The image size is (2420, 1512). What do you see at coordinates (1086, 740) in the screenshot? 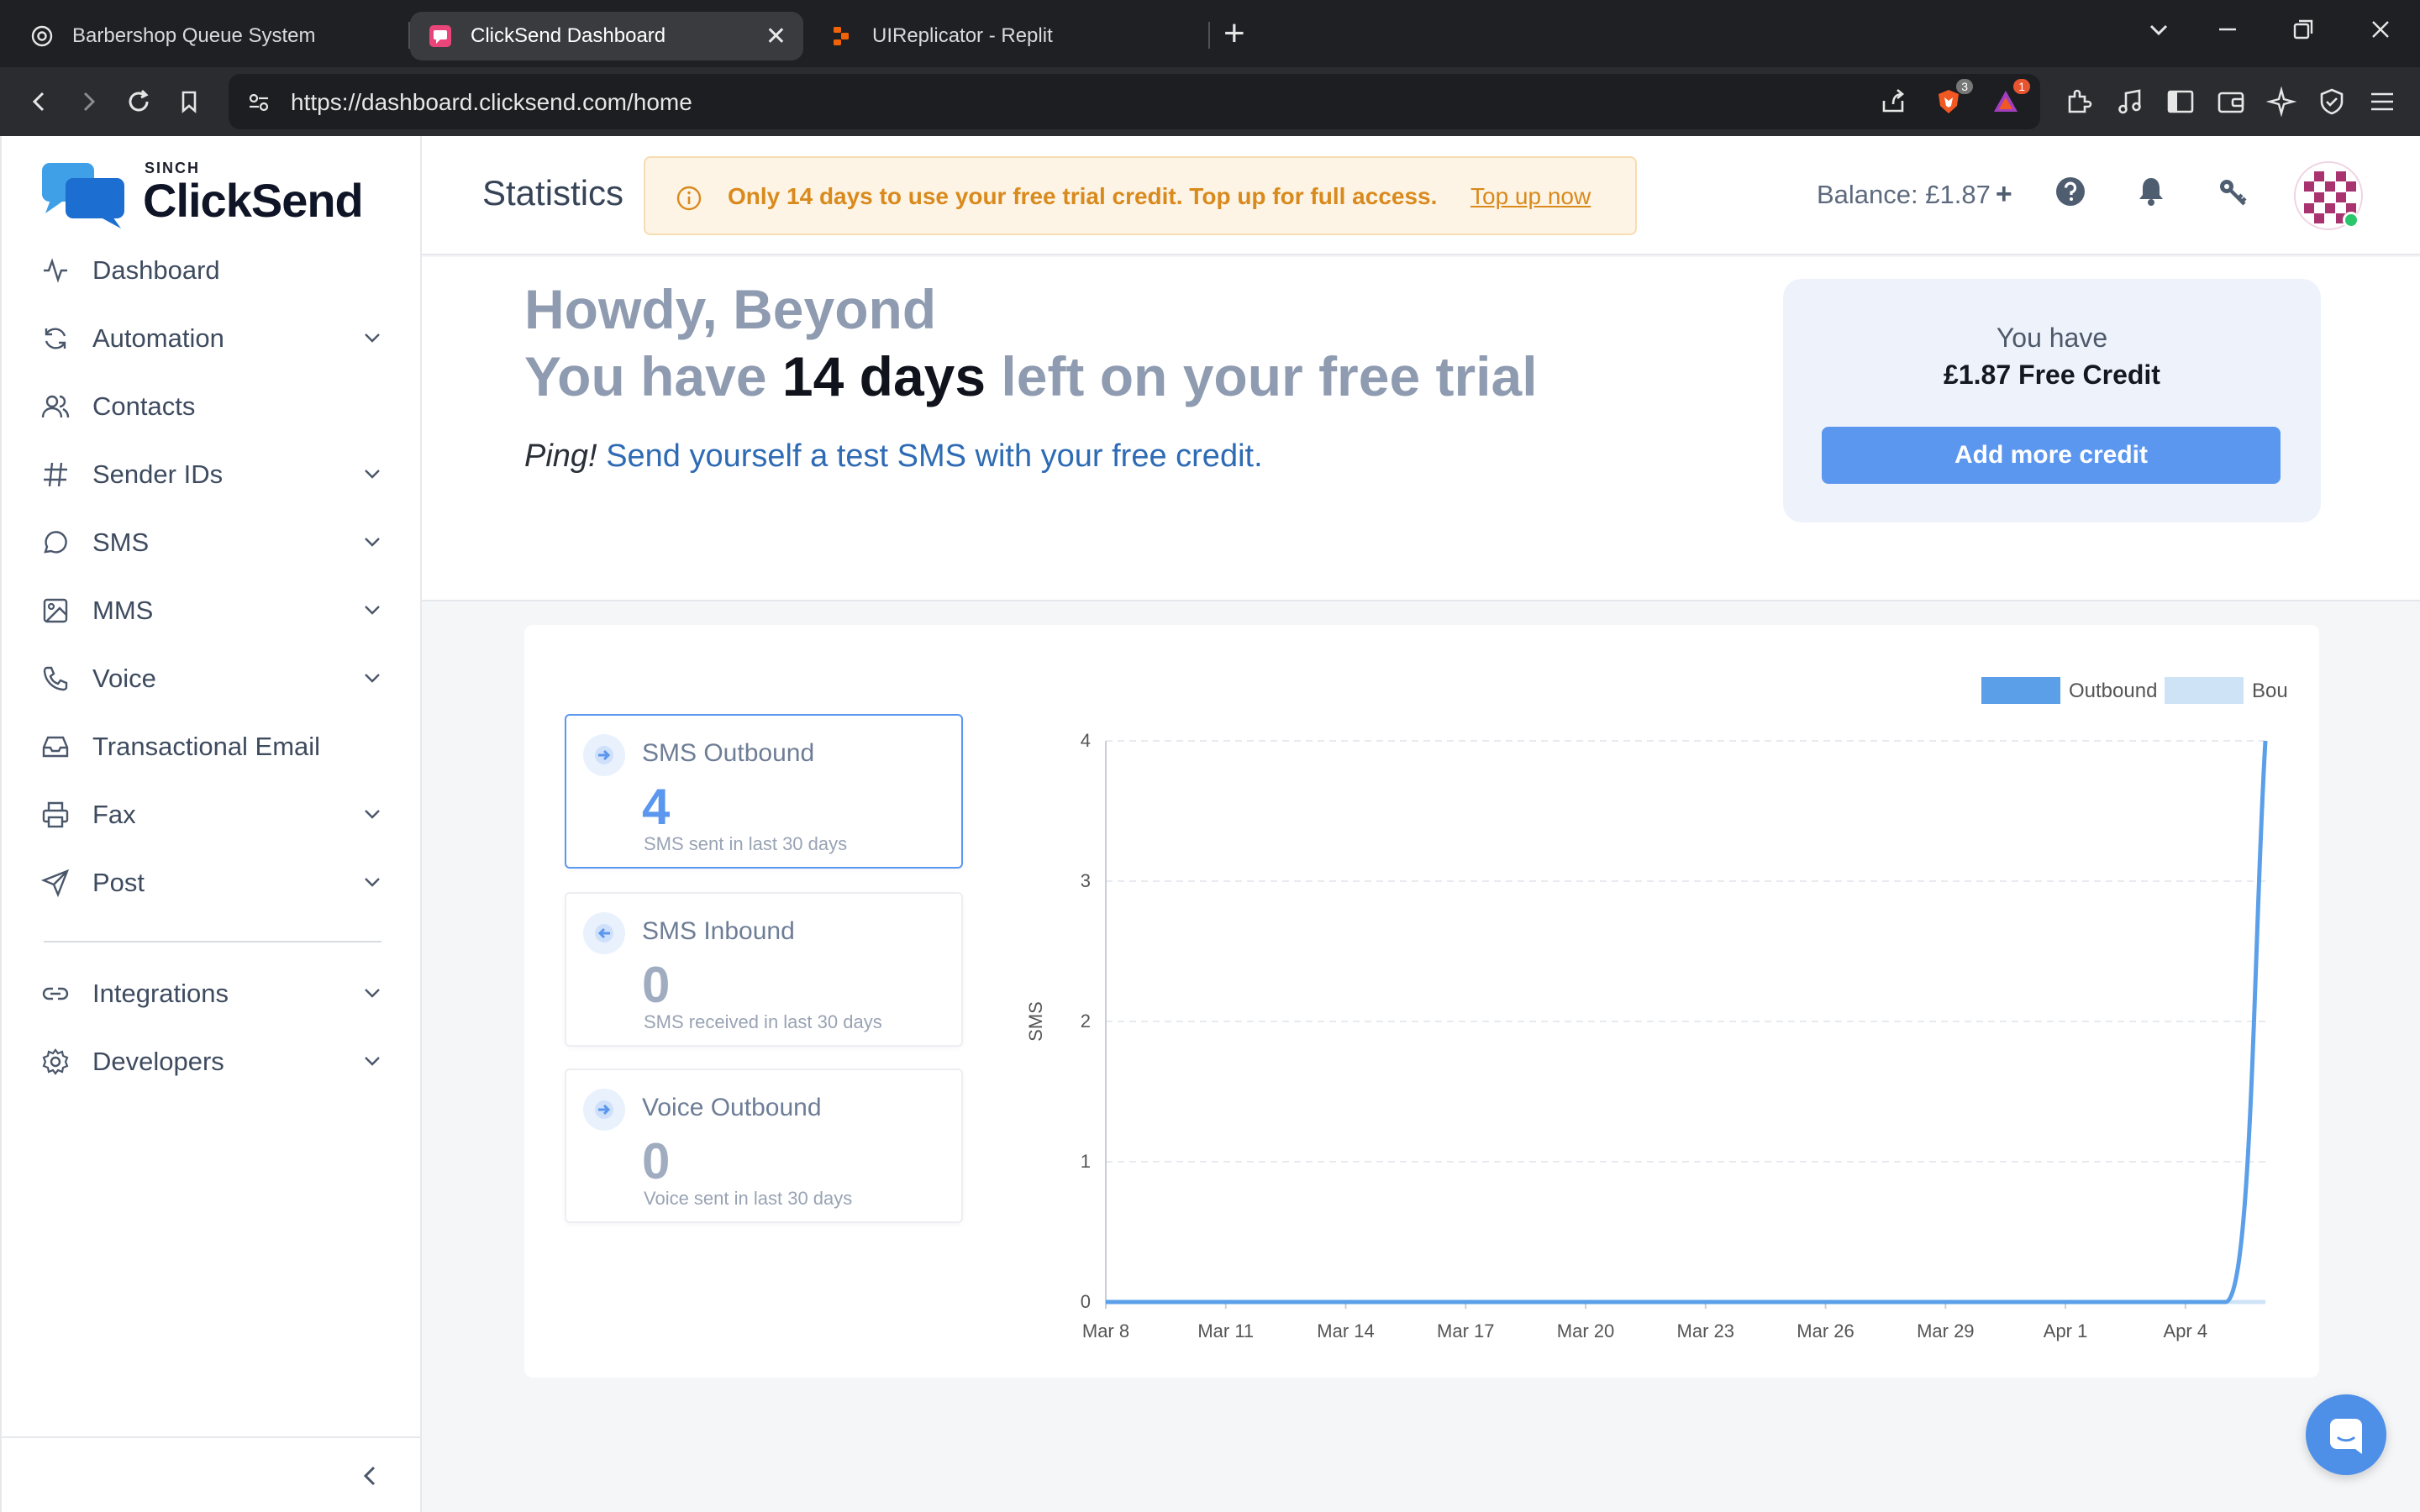
I see `y-tick-label: 4` at bounding box center [1086, 740].